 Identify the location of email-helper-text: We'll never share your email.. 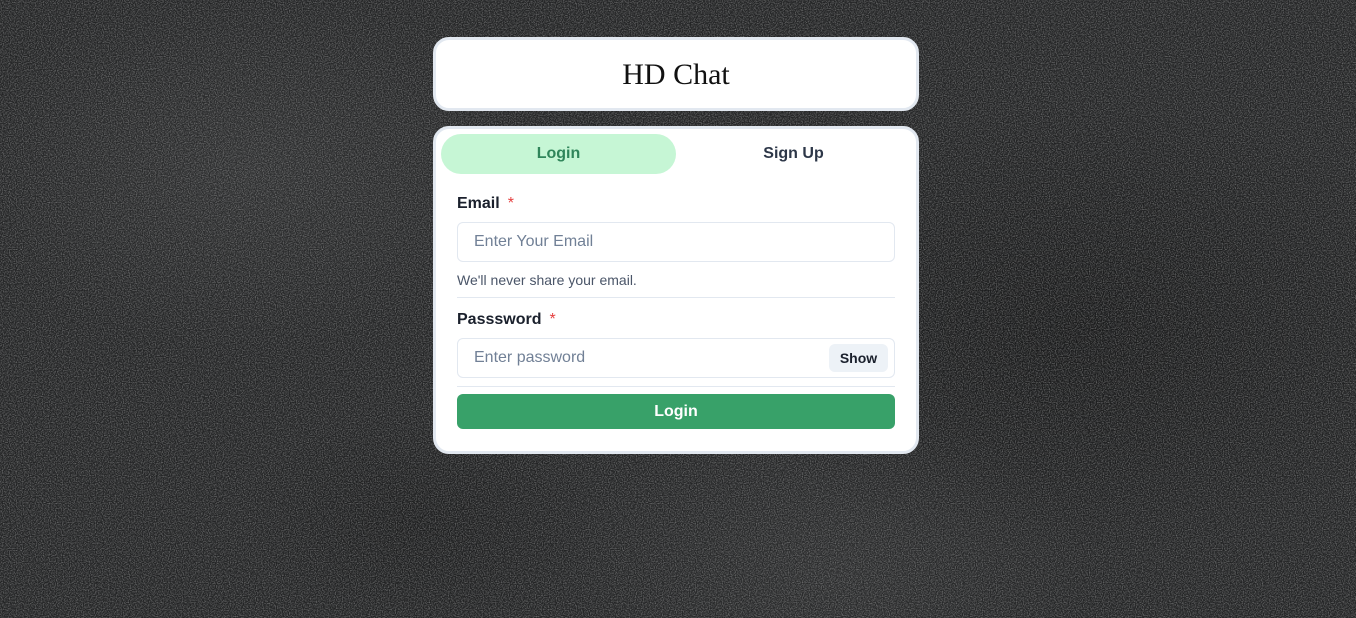
(547, 280).